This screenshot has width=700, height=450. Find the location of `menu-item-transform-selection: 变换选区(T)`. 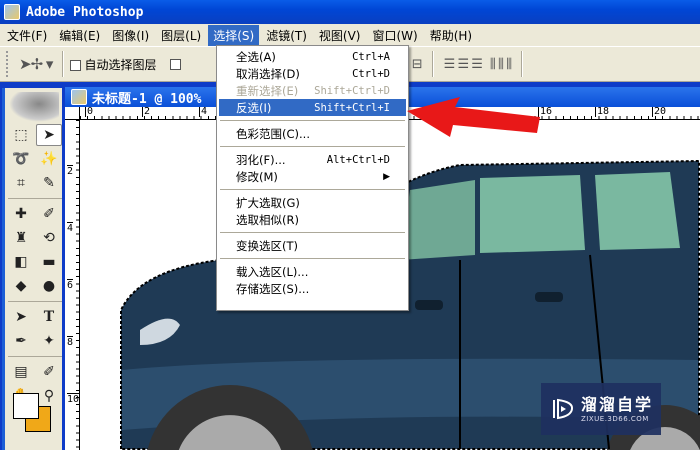

menu-item-transform-selection: 变换选区(T) is located at coordinates (312, 245).